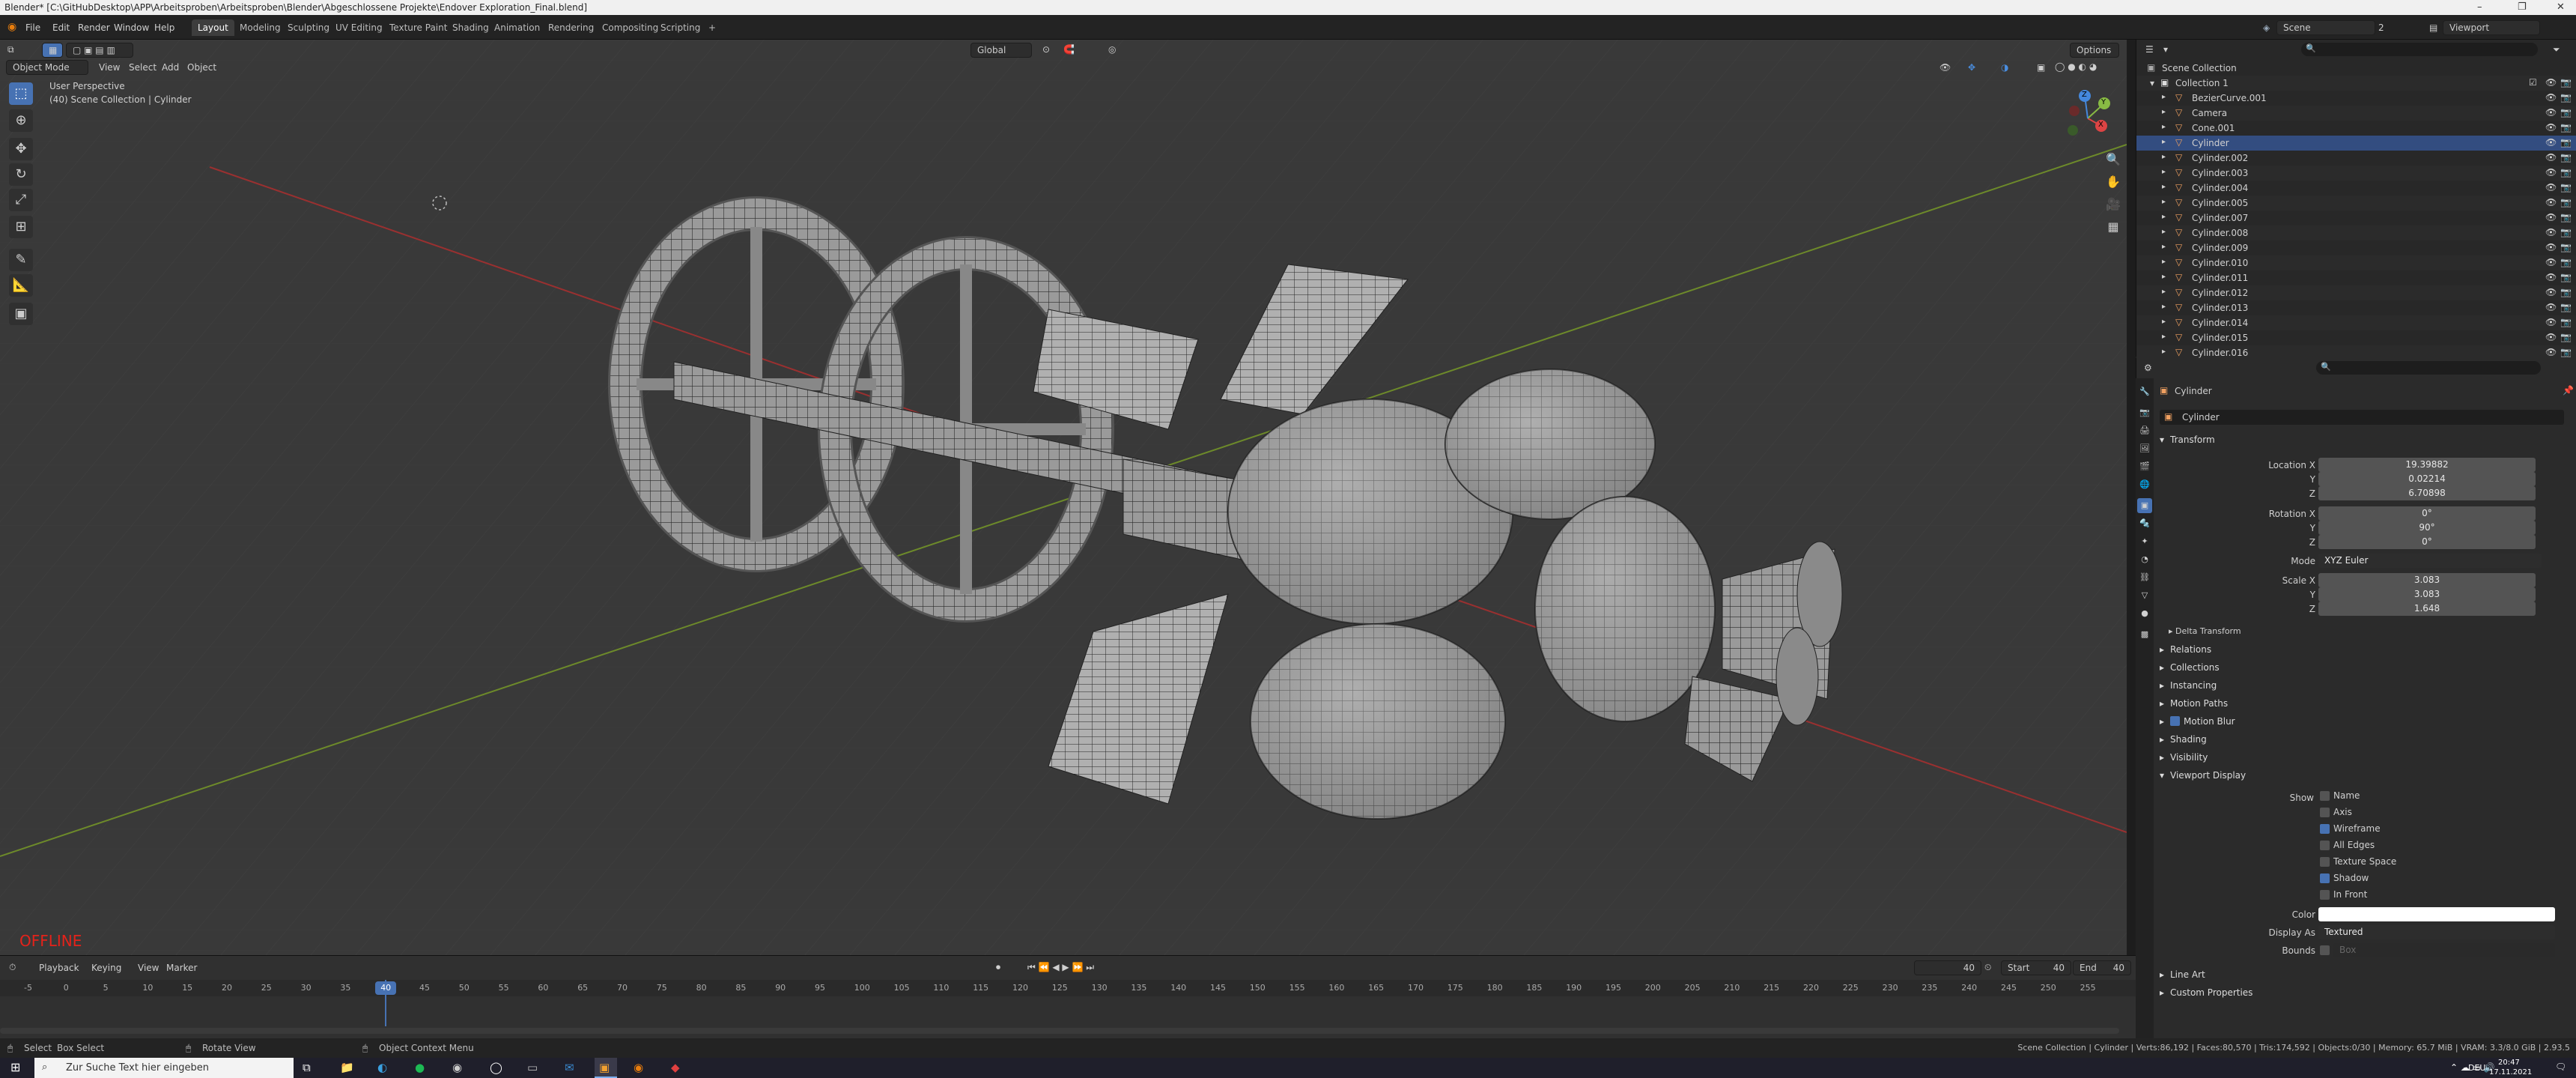  Describe the element at coordinates (21, 260) in the screenshot. I see `annotate-tool-icon: ✎` at that location.